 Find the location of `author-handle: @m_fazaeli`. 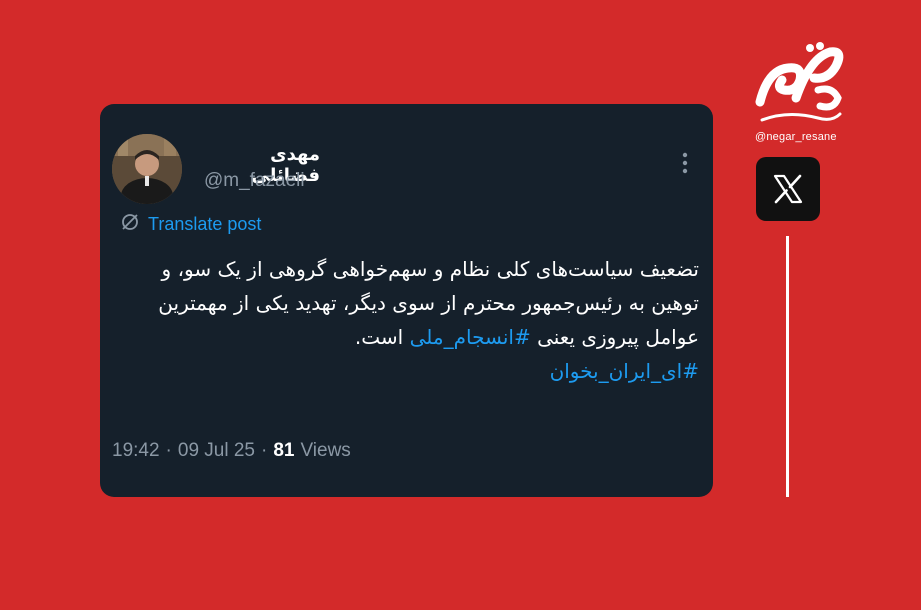

author-handle: @m_fazaeli is located at coordinates (254, 181).